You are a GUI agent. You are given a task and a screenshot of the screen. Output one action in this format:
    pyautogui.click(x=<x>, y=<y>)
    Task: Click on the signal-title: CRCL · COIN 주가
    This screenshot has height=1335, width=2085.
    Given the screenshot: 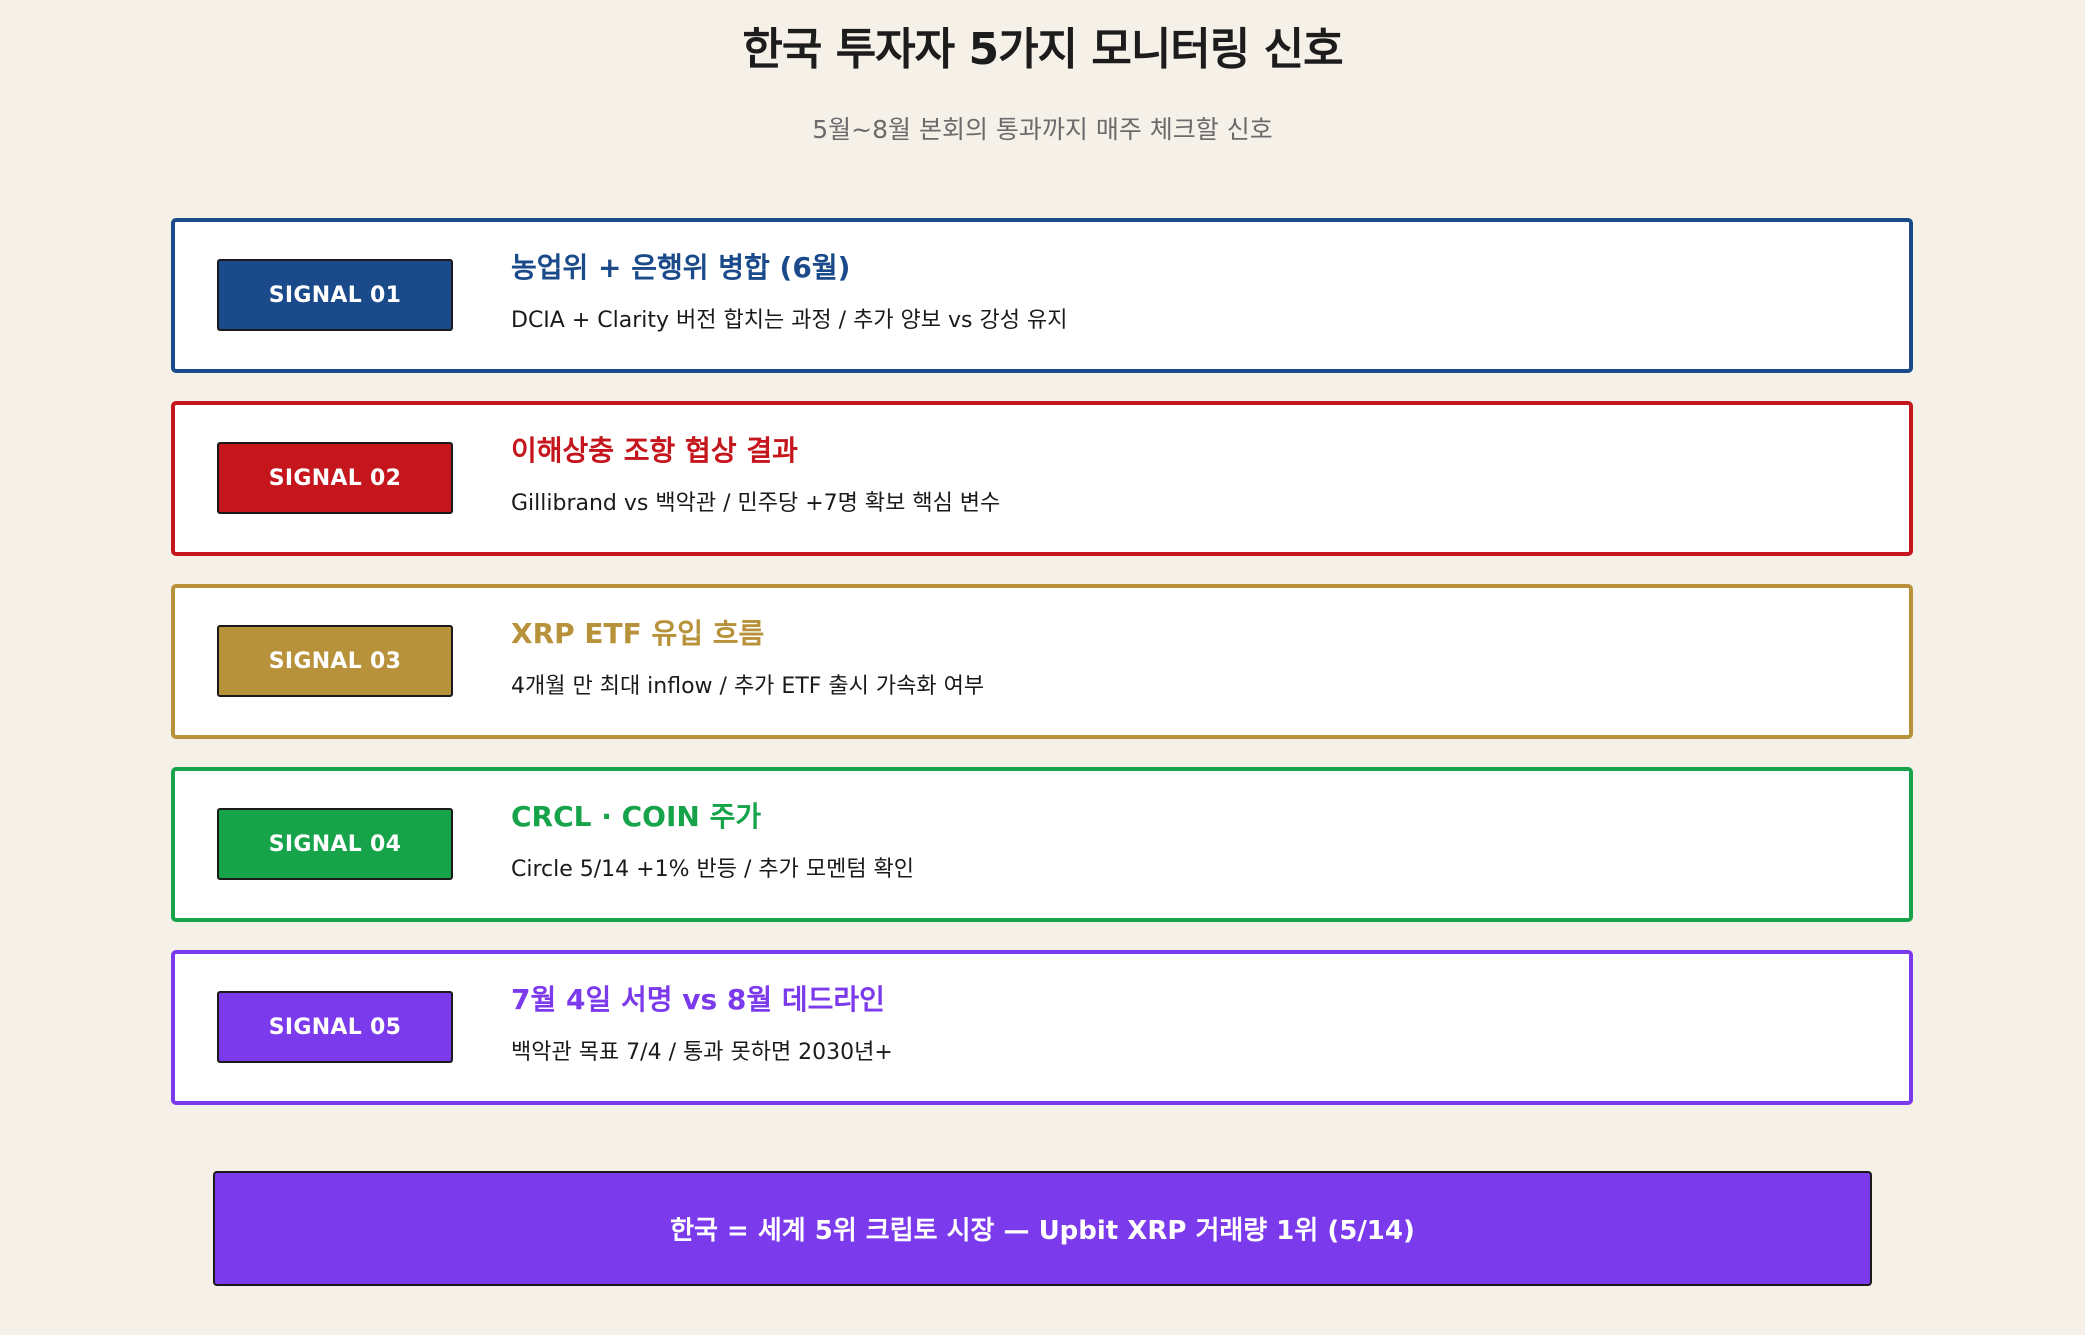 What is the action you would take?
    pyautogui.click(x=636, y=816)
    